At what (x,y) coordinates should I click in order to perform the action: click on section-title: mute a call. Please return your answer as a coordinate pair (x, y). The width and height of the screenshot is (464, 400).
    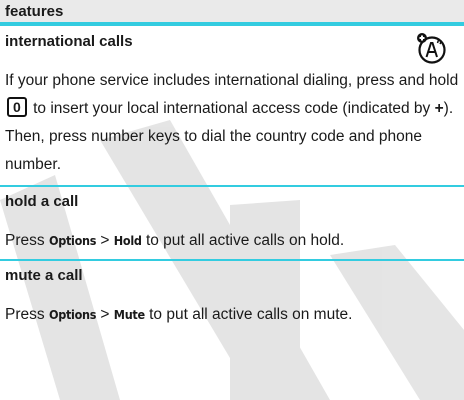
    Looking at the image, I should click on (44, 275).